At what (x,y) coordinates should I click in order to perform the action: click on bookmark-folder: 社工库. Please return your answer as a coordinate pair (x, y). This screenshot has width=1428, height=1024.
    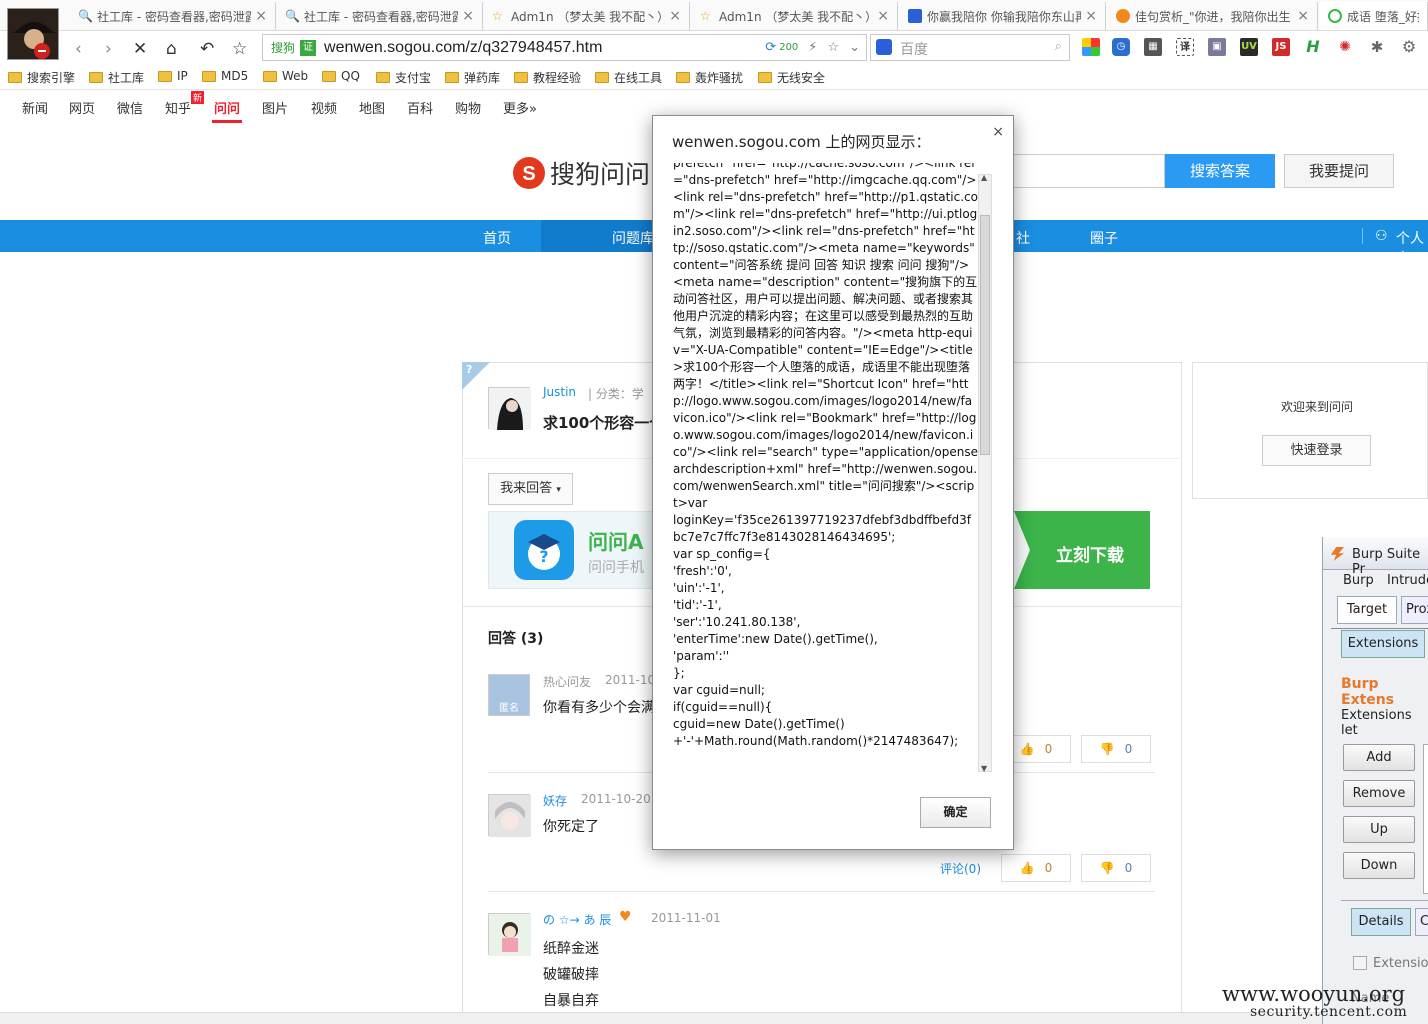
    Looking at the image, I should click on (116, 77).